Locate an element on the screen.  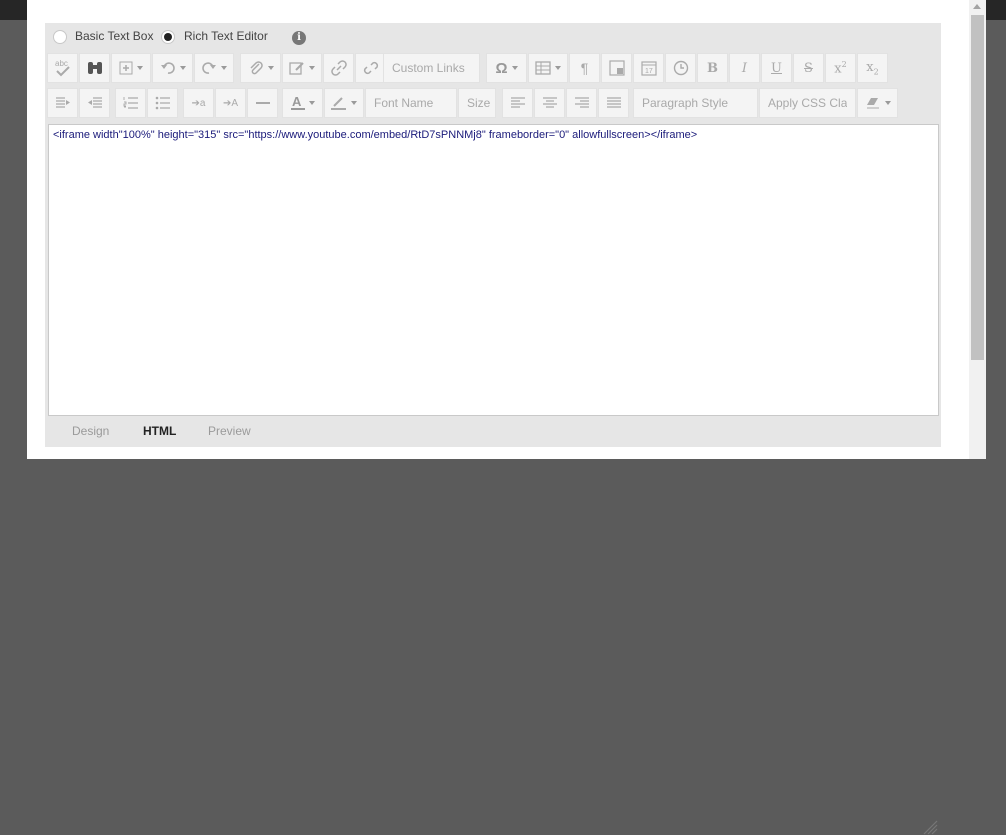
unlink-button is located at coordinates (370, 68).